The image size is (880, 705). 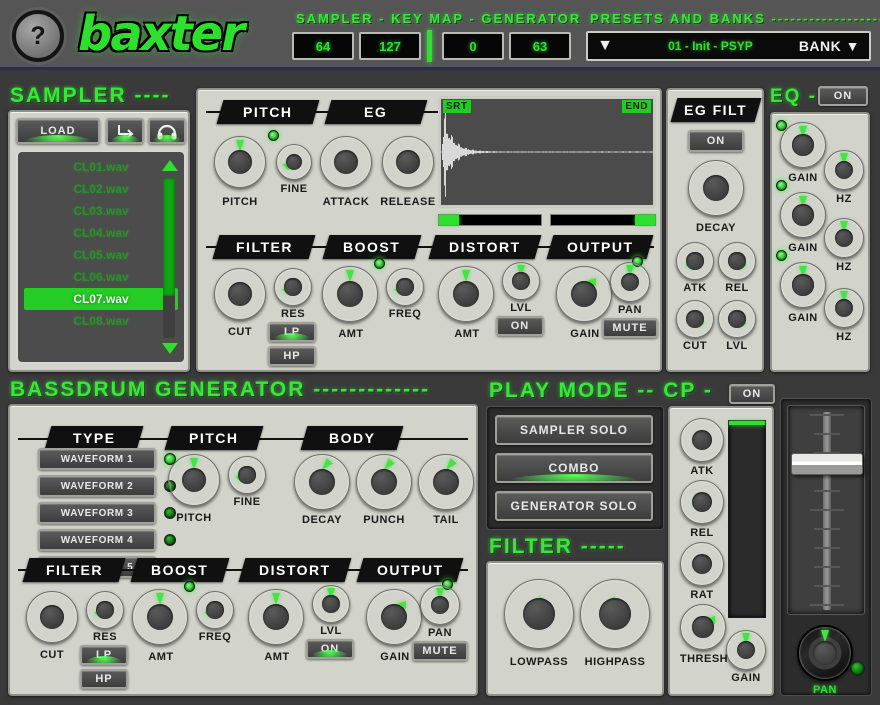 What do you see at coordinates (702, 502) in the screenshot?
I see `cp-rel-knob` at bounding box center [702, 502].